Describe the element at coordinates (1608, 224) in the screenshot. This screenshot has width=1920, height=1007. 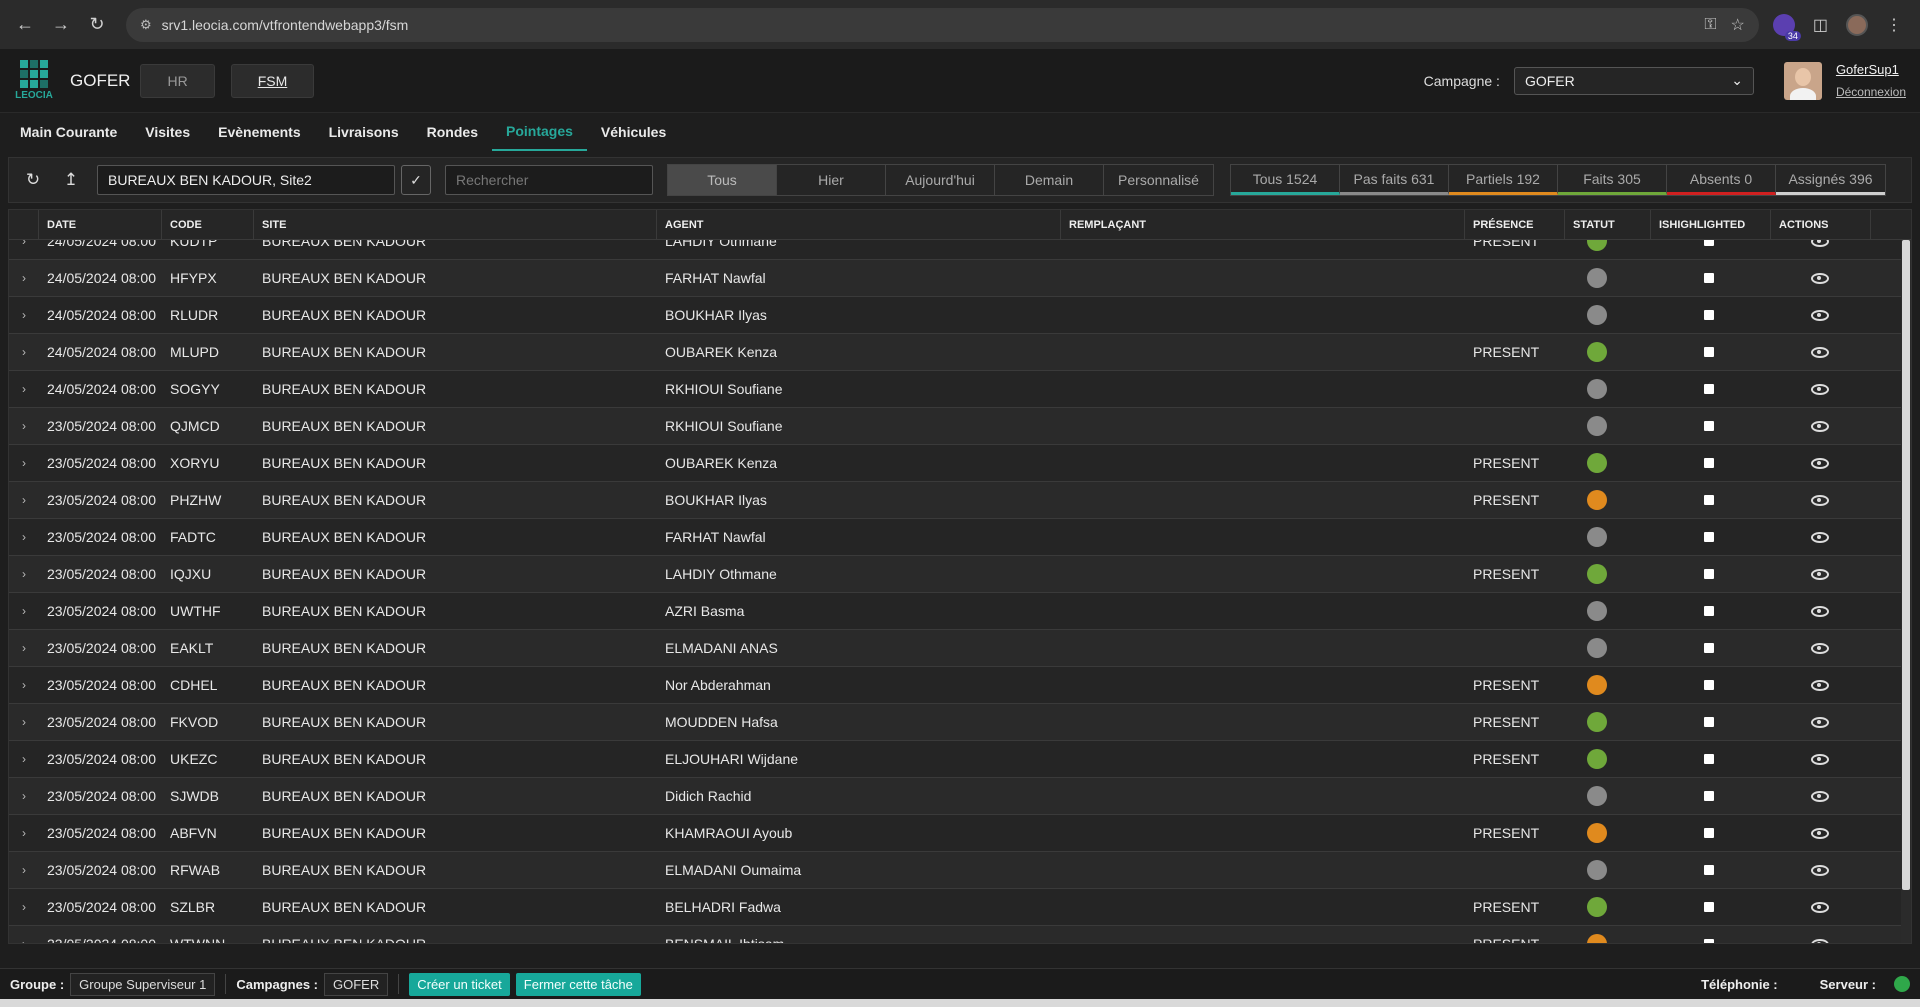
I see `header-statut: STATUT` at that location.